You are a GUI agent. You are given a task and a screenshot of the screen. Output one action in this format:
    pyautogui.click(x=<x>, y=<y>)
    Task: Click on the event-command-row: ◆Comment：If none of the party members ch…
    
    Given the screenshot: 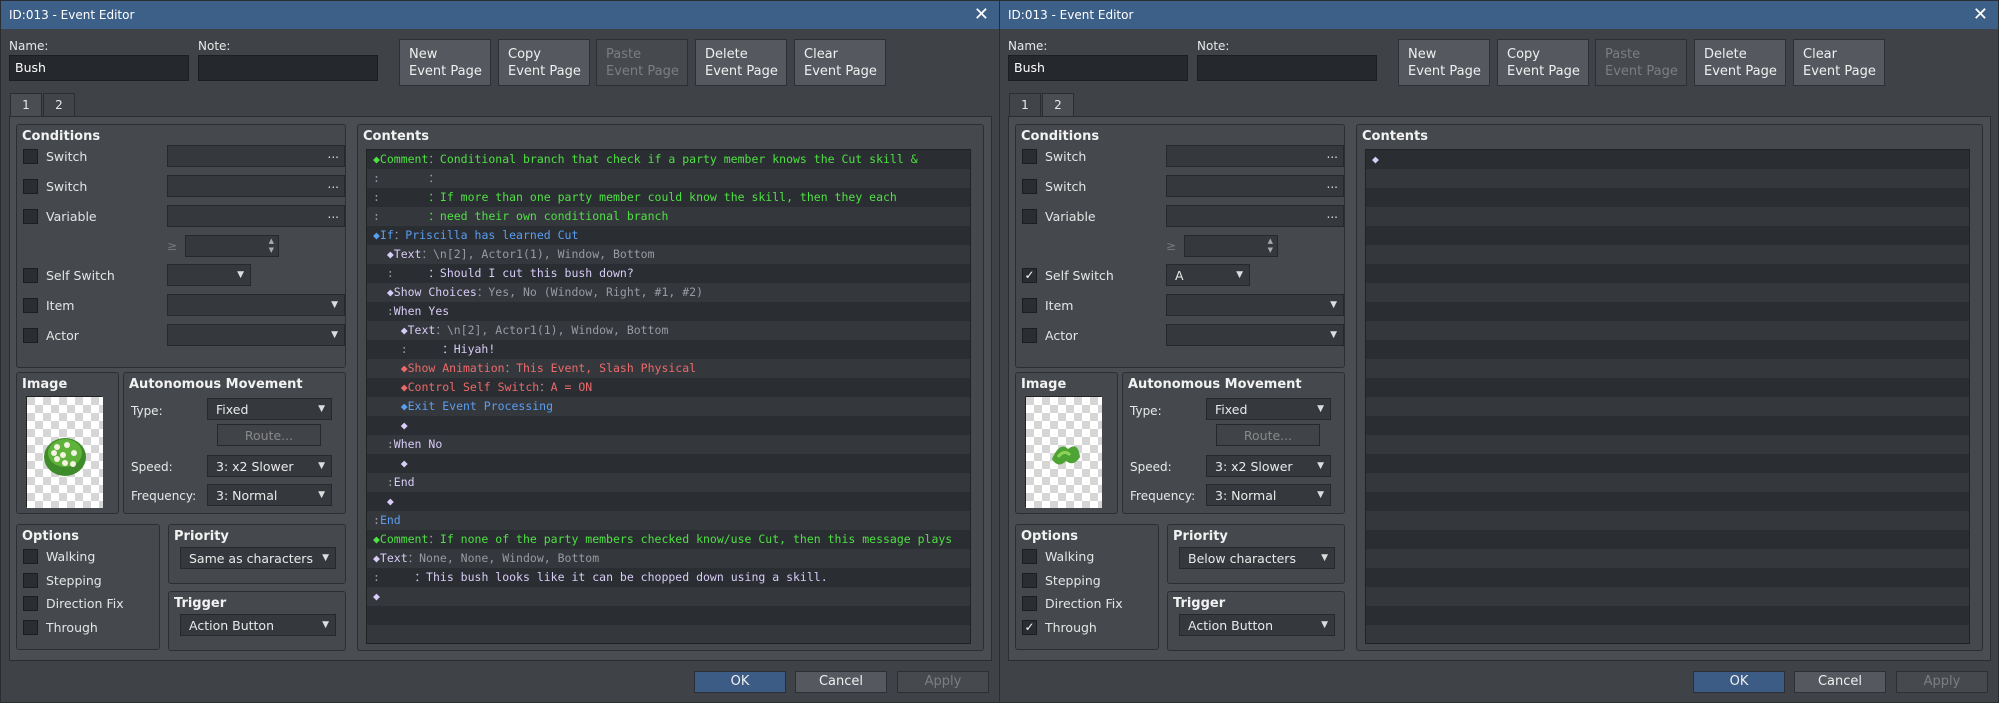 What is the action you would take?
    pyautogui.click(x=668, y=539)
    